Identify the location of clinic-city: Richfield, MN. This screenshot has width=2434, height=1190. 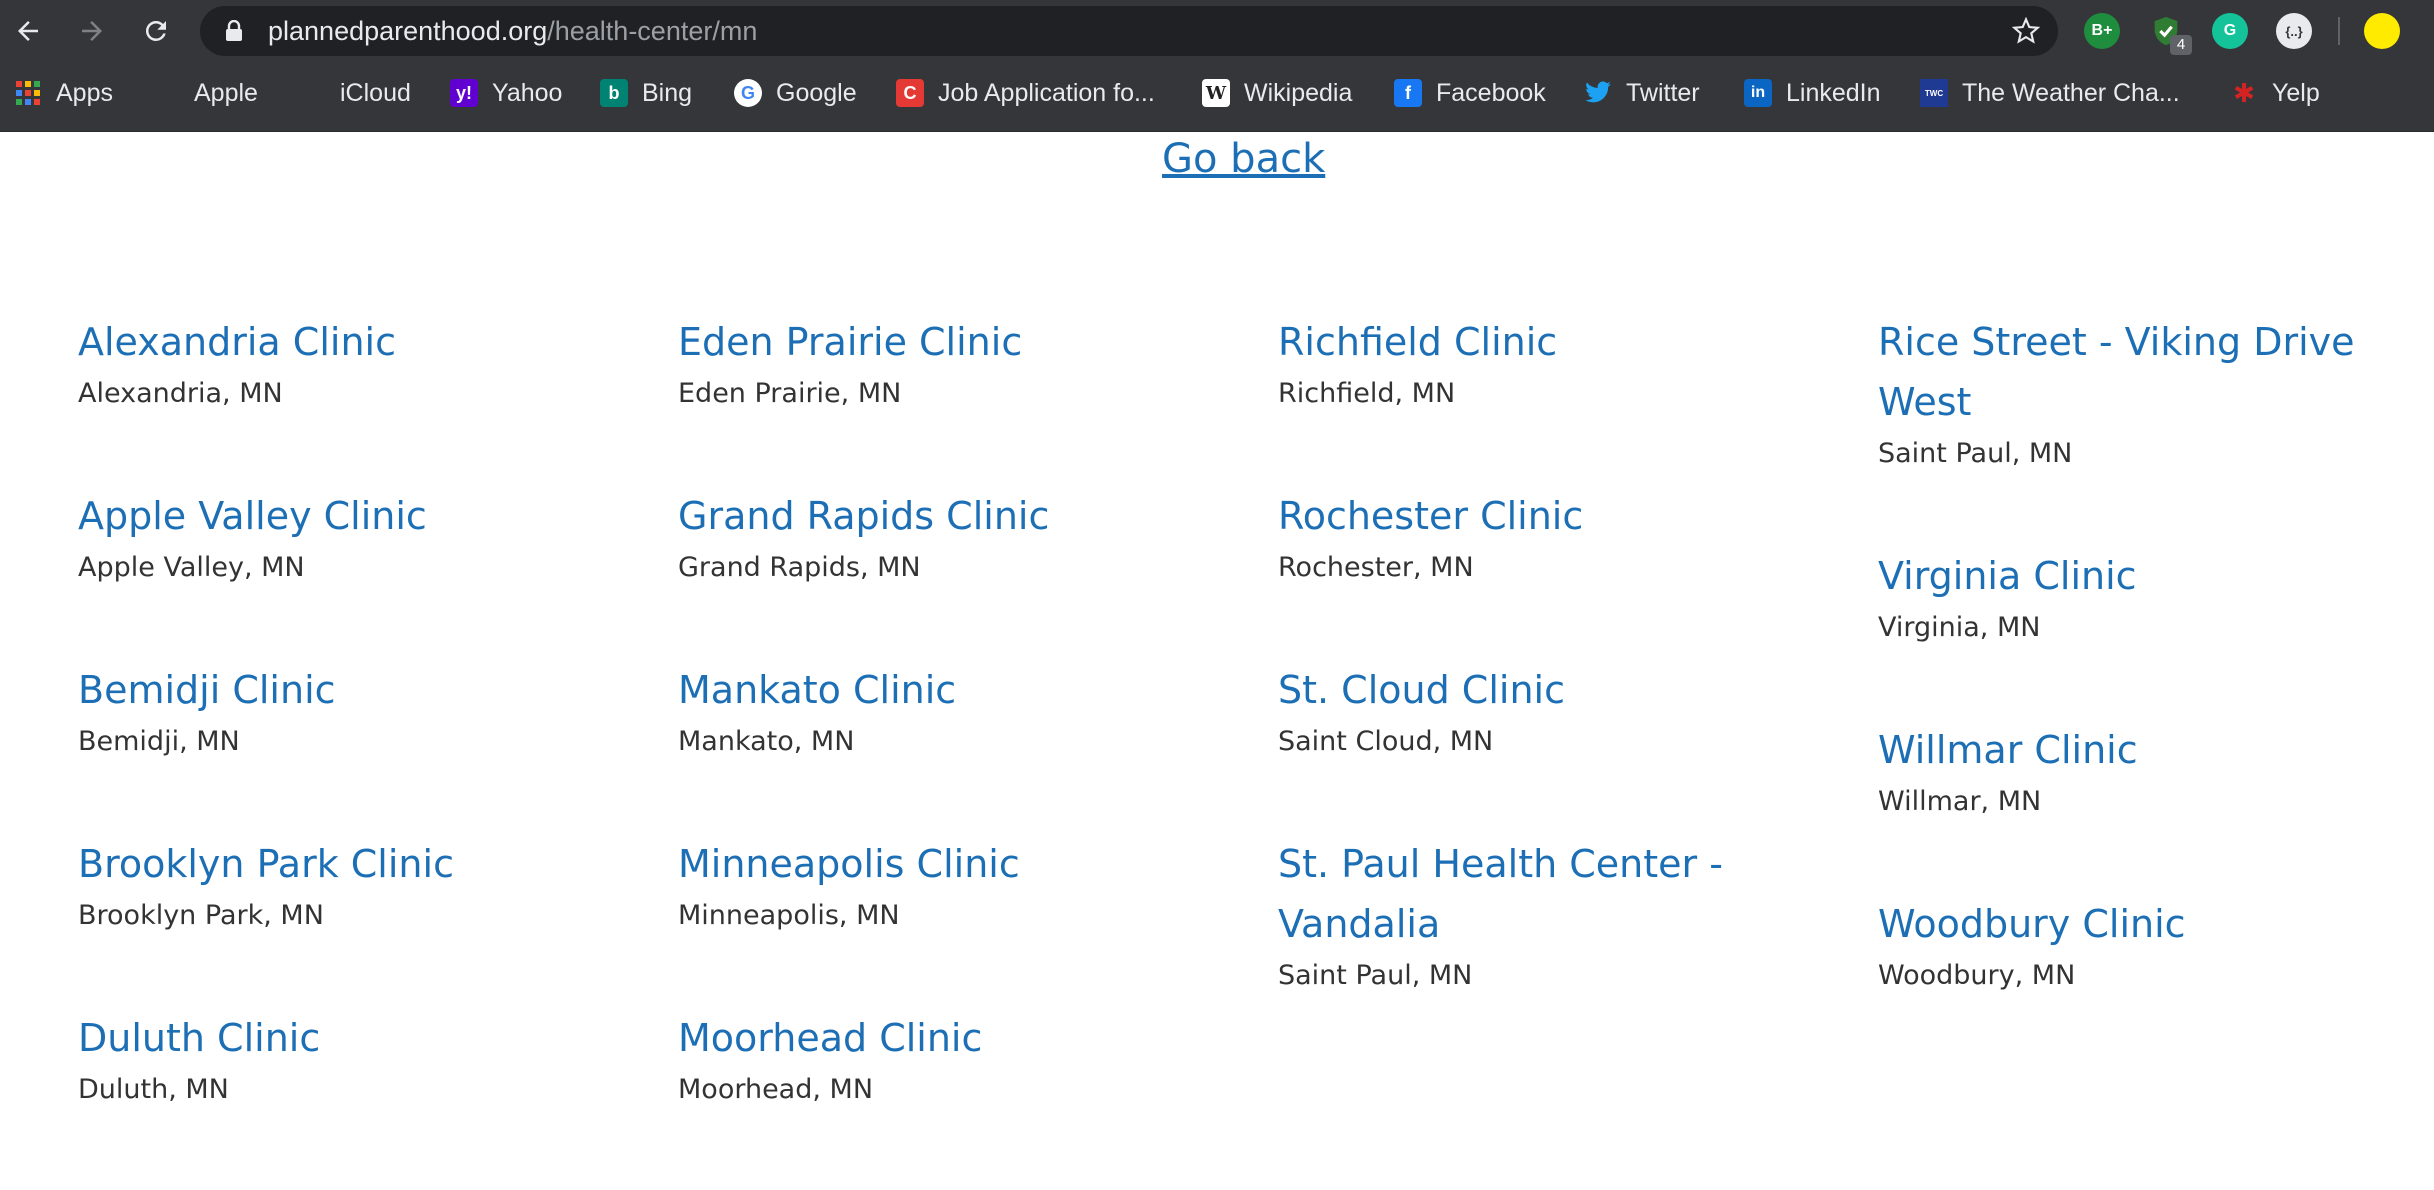
(1367, 393).